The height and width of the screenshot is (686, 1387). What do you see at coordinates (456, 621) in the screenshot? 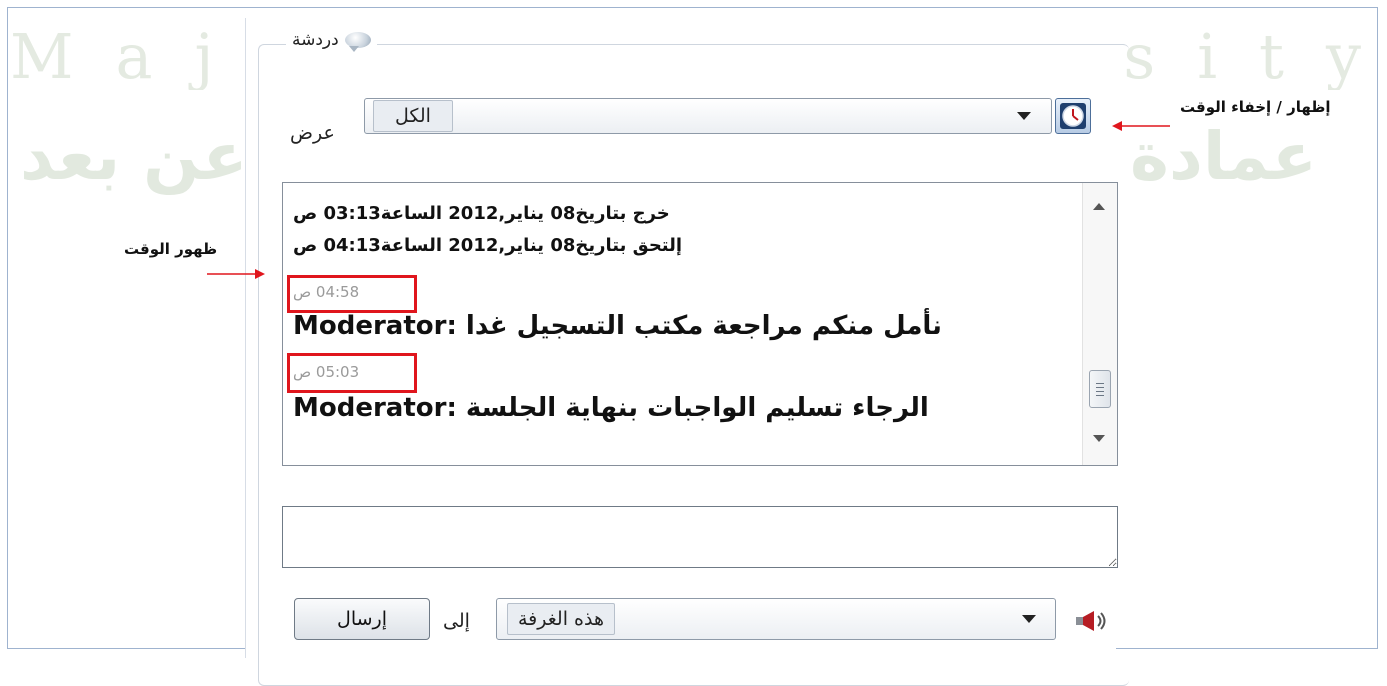
I see `recipient-label: إلى` at bounding box center [456, 621].